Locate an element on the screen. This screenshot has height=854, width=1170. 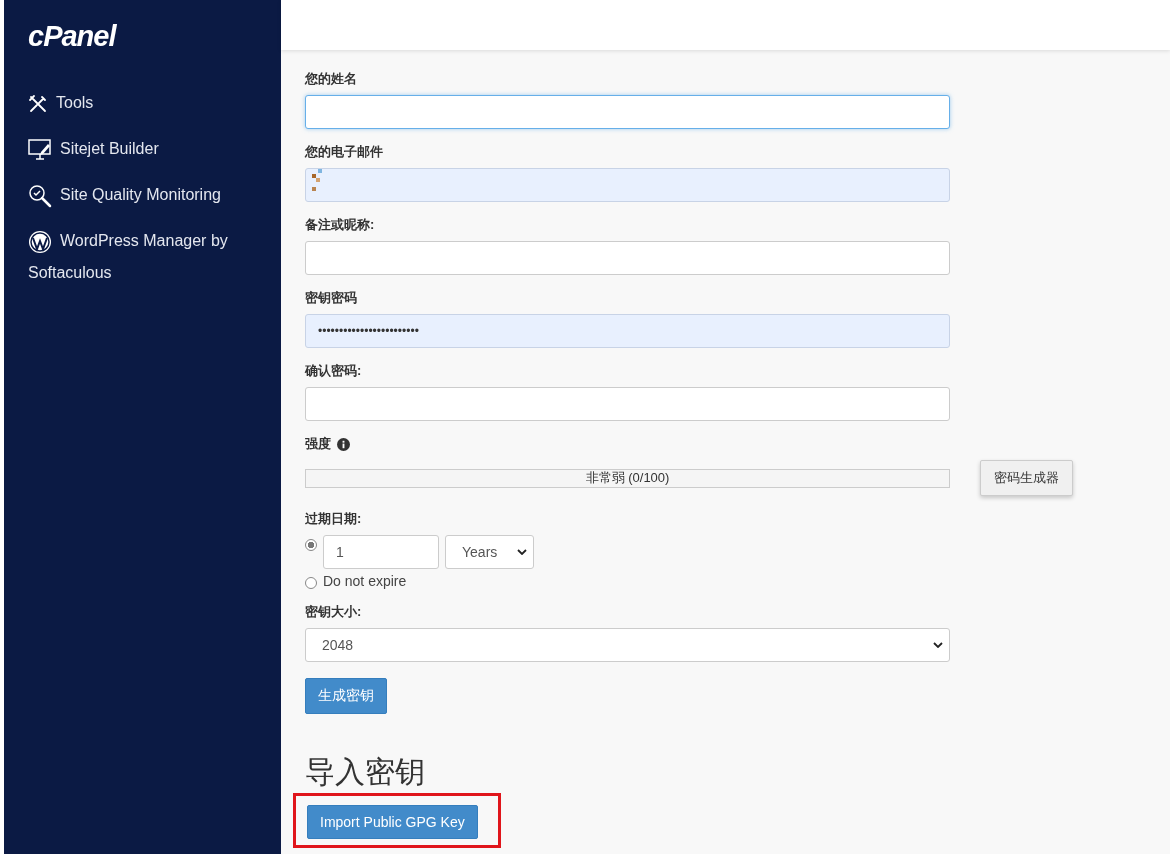
import-key-button: Import Public GPG Key is located at coordinates (392, 822).